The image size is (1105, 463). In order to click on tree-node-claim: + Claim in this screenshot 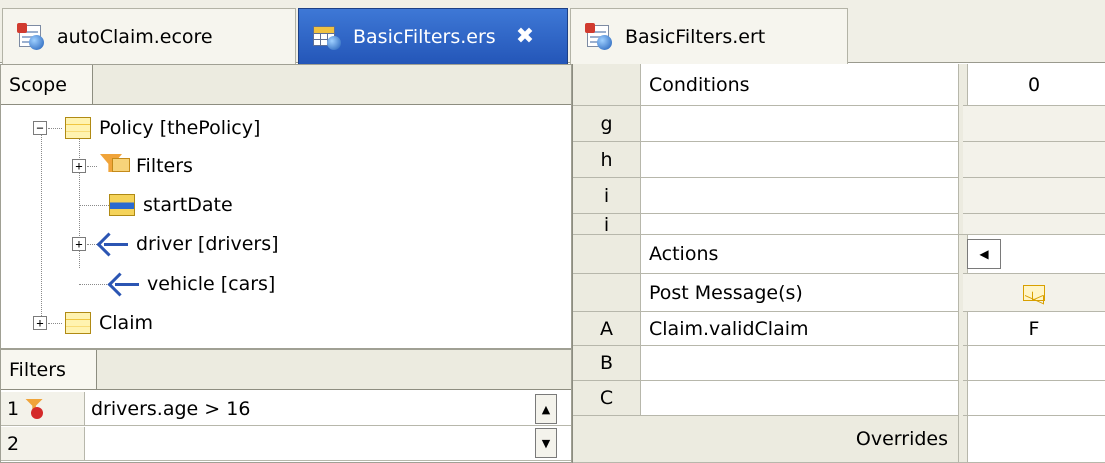, I will do `click(93, 323)`.